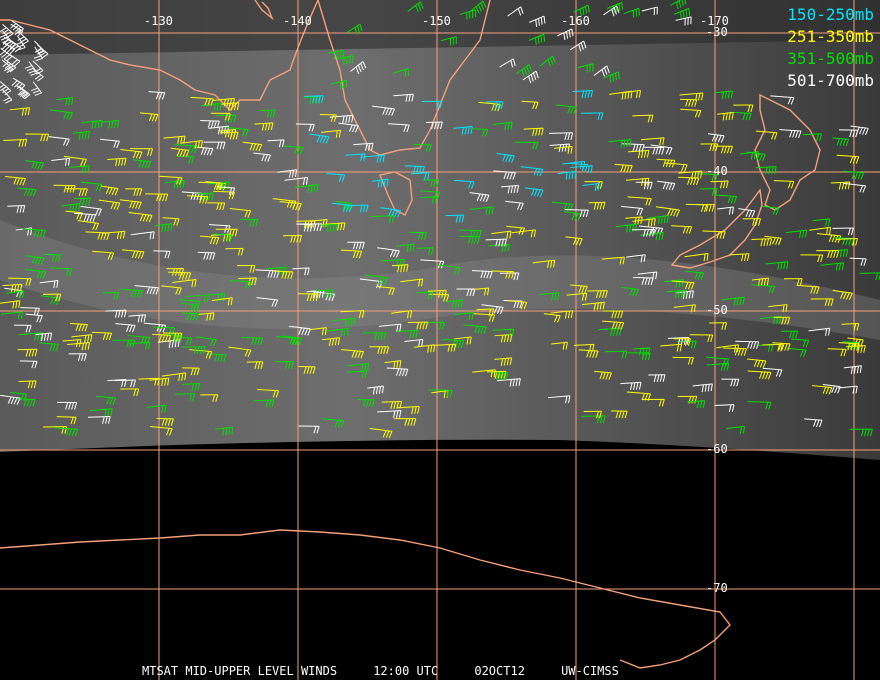 The width and height of the screenshot is (880, 680). I want to click on caption-date: 02OCT12, so click(499, 671).